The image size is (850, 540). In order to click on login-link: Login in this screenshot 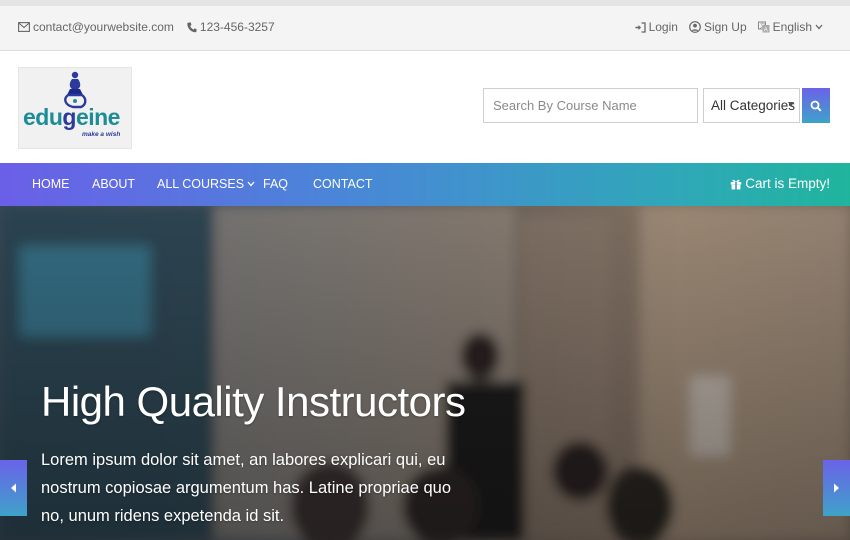, I will do `click(656, 27)`.